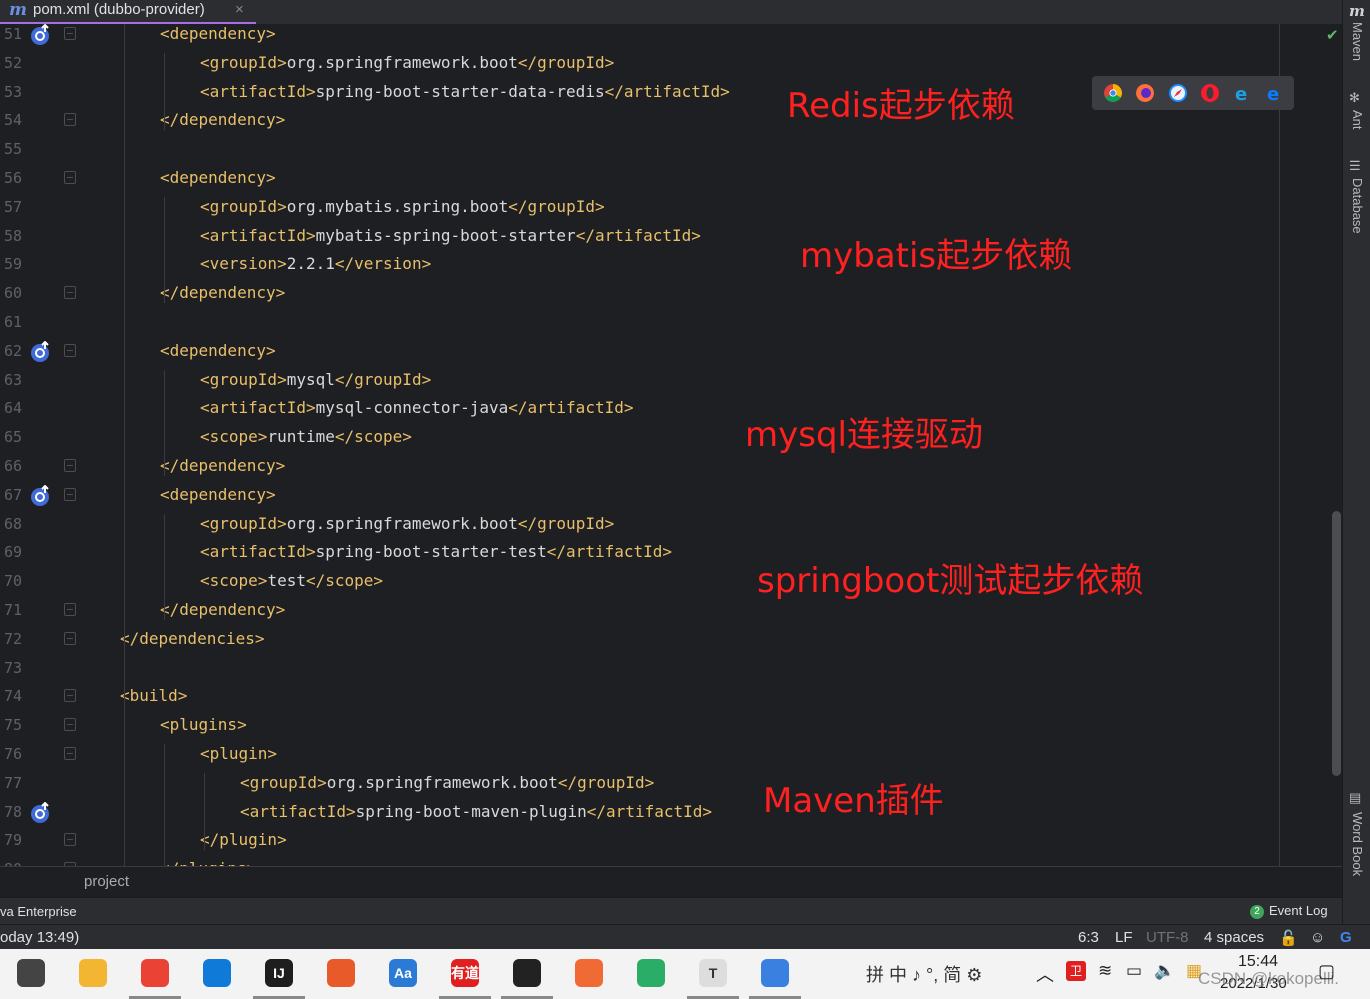 This screenshot has height=999, width=1370. Describe the element at coordinates (1242, 93) in the screenshot. I see `ie-icon: e` at that location.